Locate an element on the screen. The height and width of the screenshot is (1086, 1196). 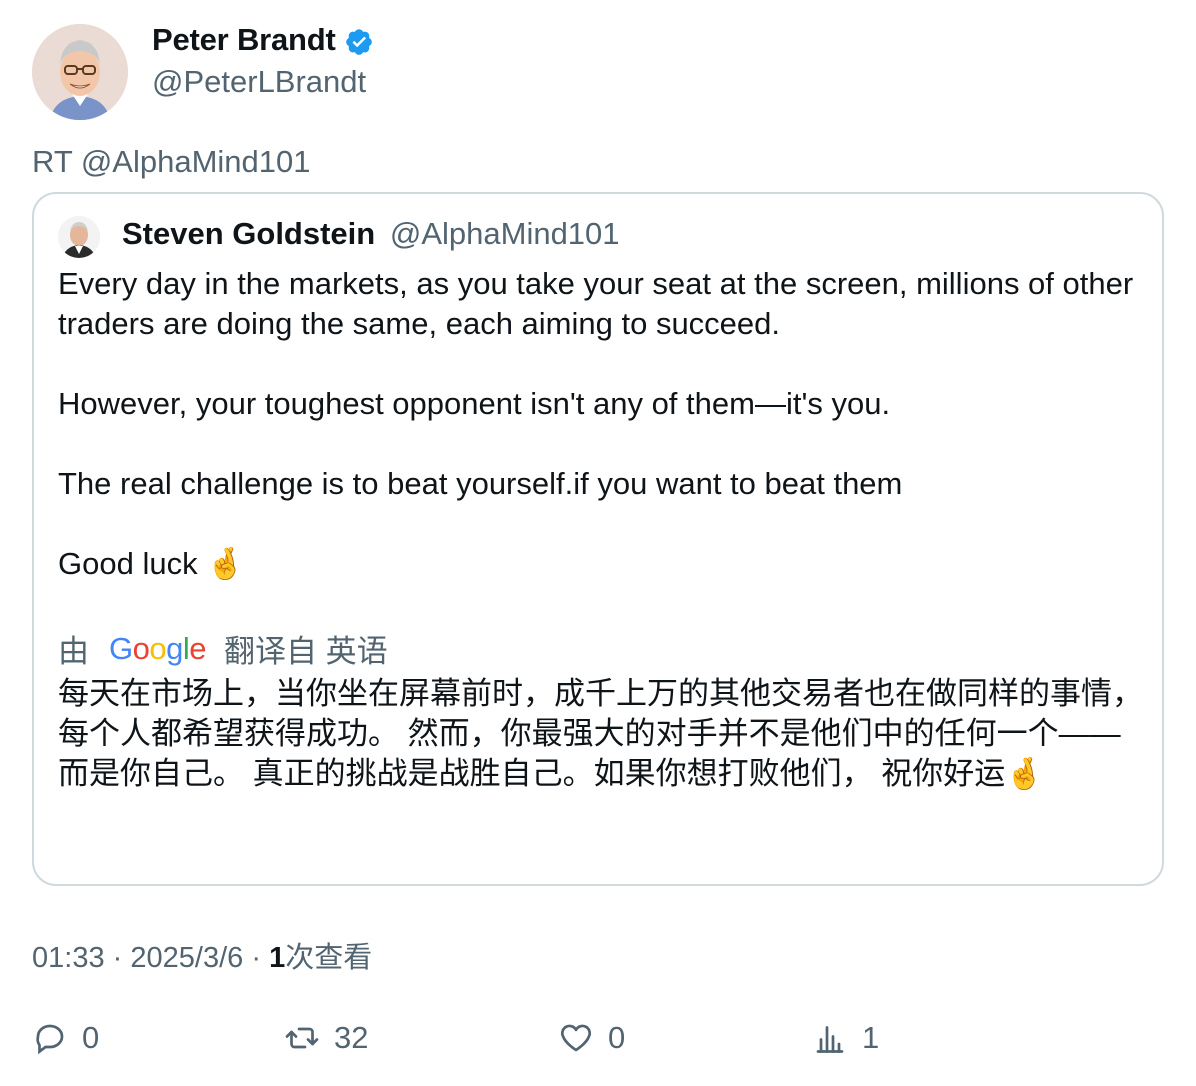
tweet-time: 01:33 is located at coordinates (68, 958).